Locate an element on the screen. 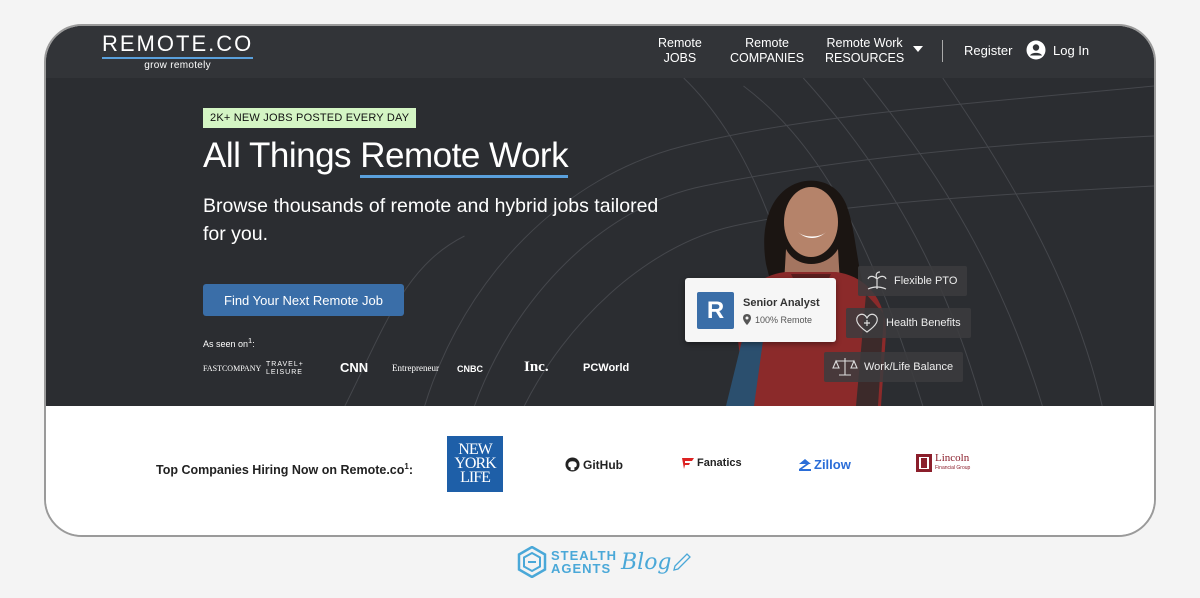 This screenshot has height=598, width=1200. perk-health-benefits: Health Benefits is located at coordinates (908, 323).